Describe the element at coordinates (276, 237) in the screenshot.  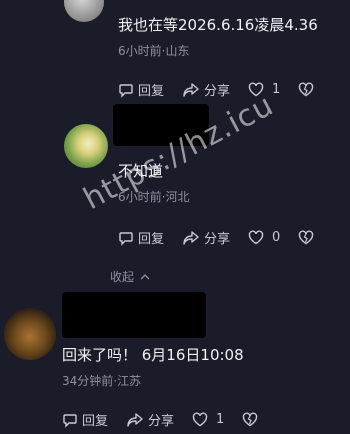
I see `like-count: 0` at that location.